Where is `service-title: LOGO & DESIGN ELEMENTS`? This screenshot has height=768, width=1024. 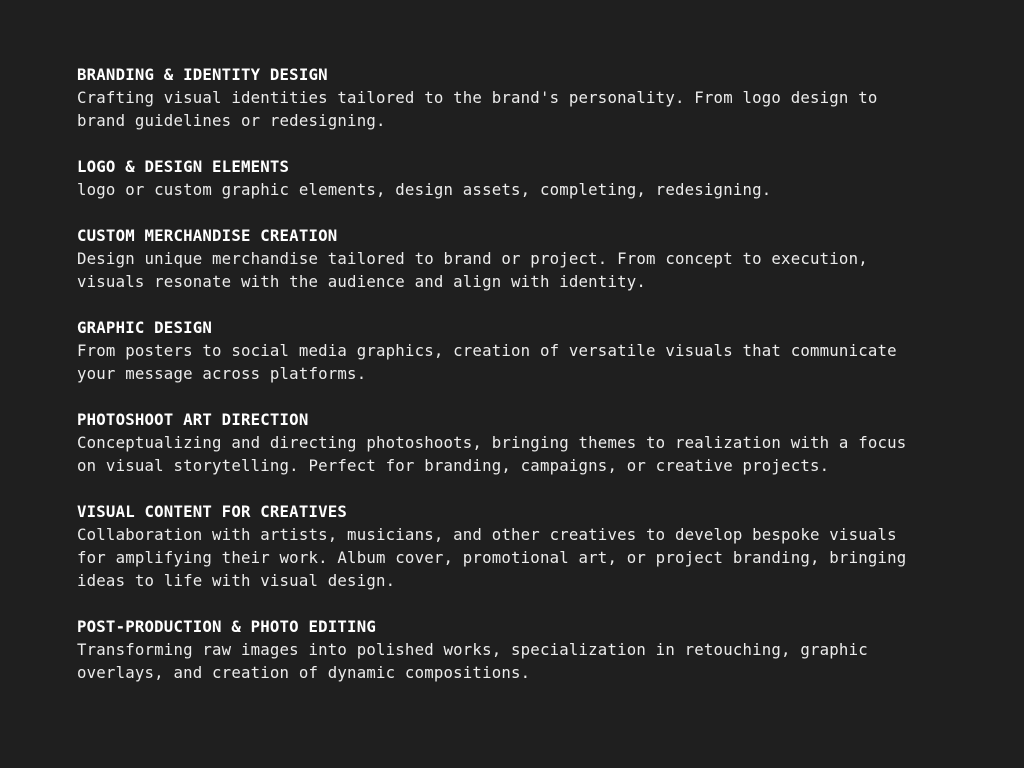
service-title: LOGO & DESIGN ELEMENTS is located at coordinates (183, 166).